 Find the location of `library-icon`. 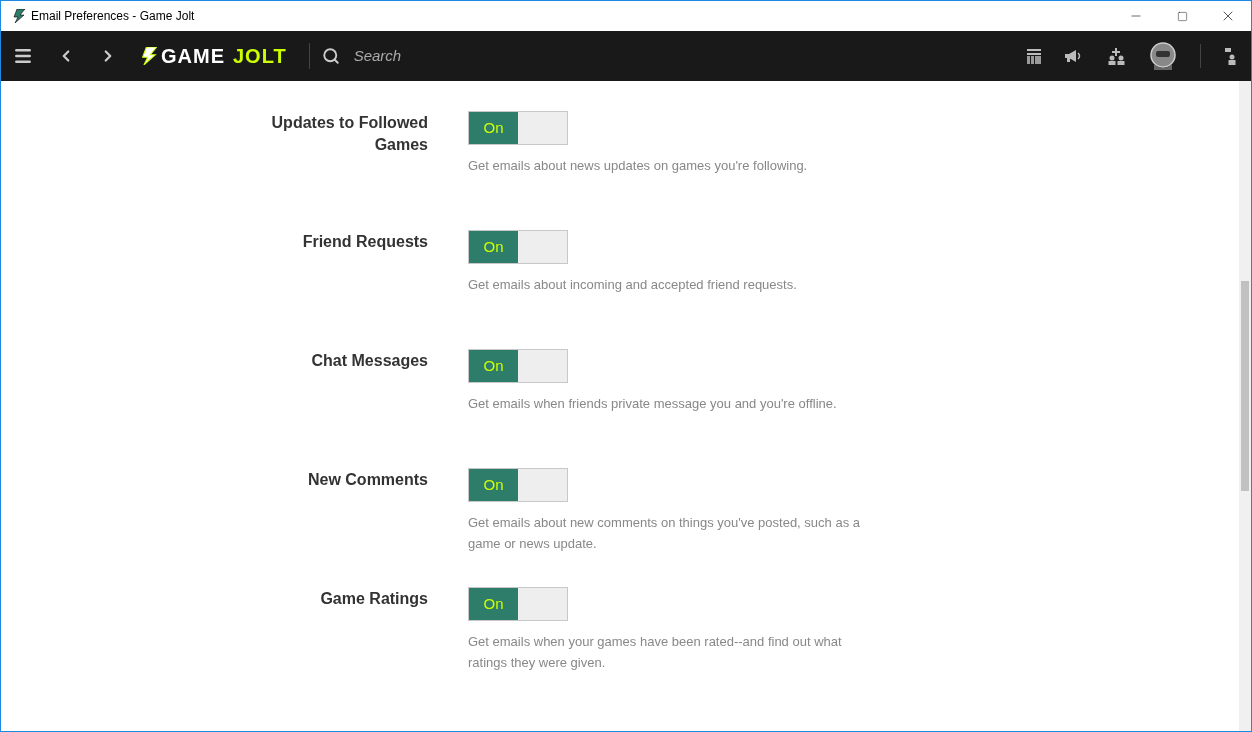

library-icon is located at coordinates (1034, 56).